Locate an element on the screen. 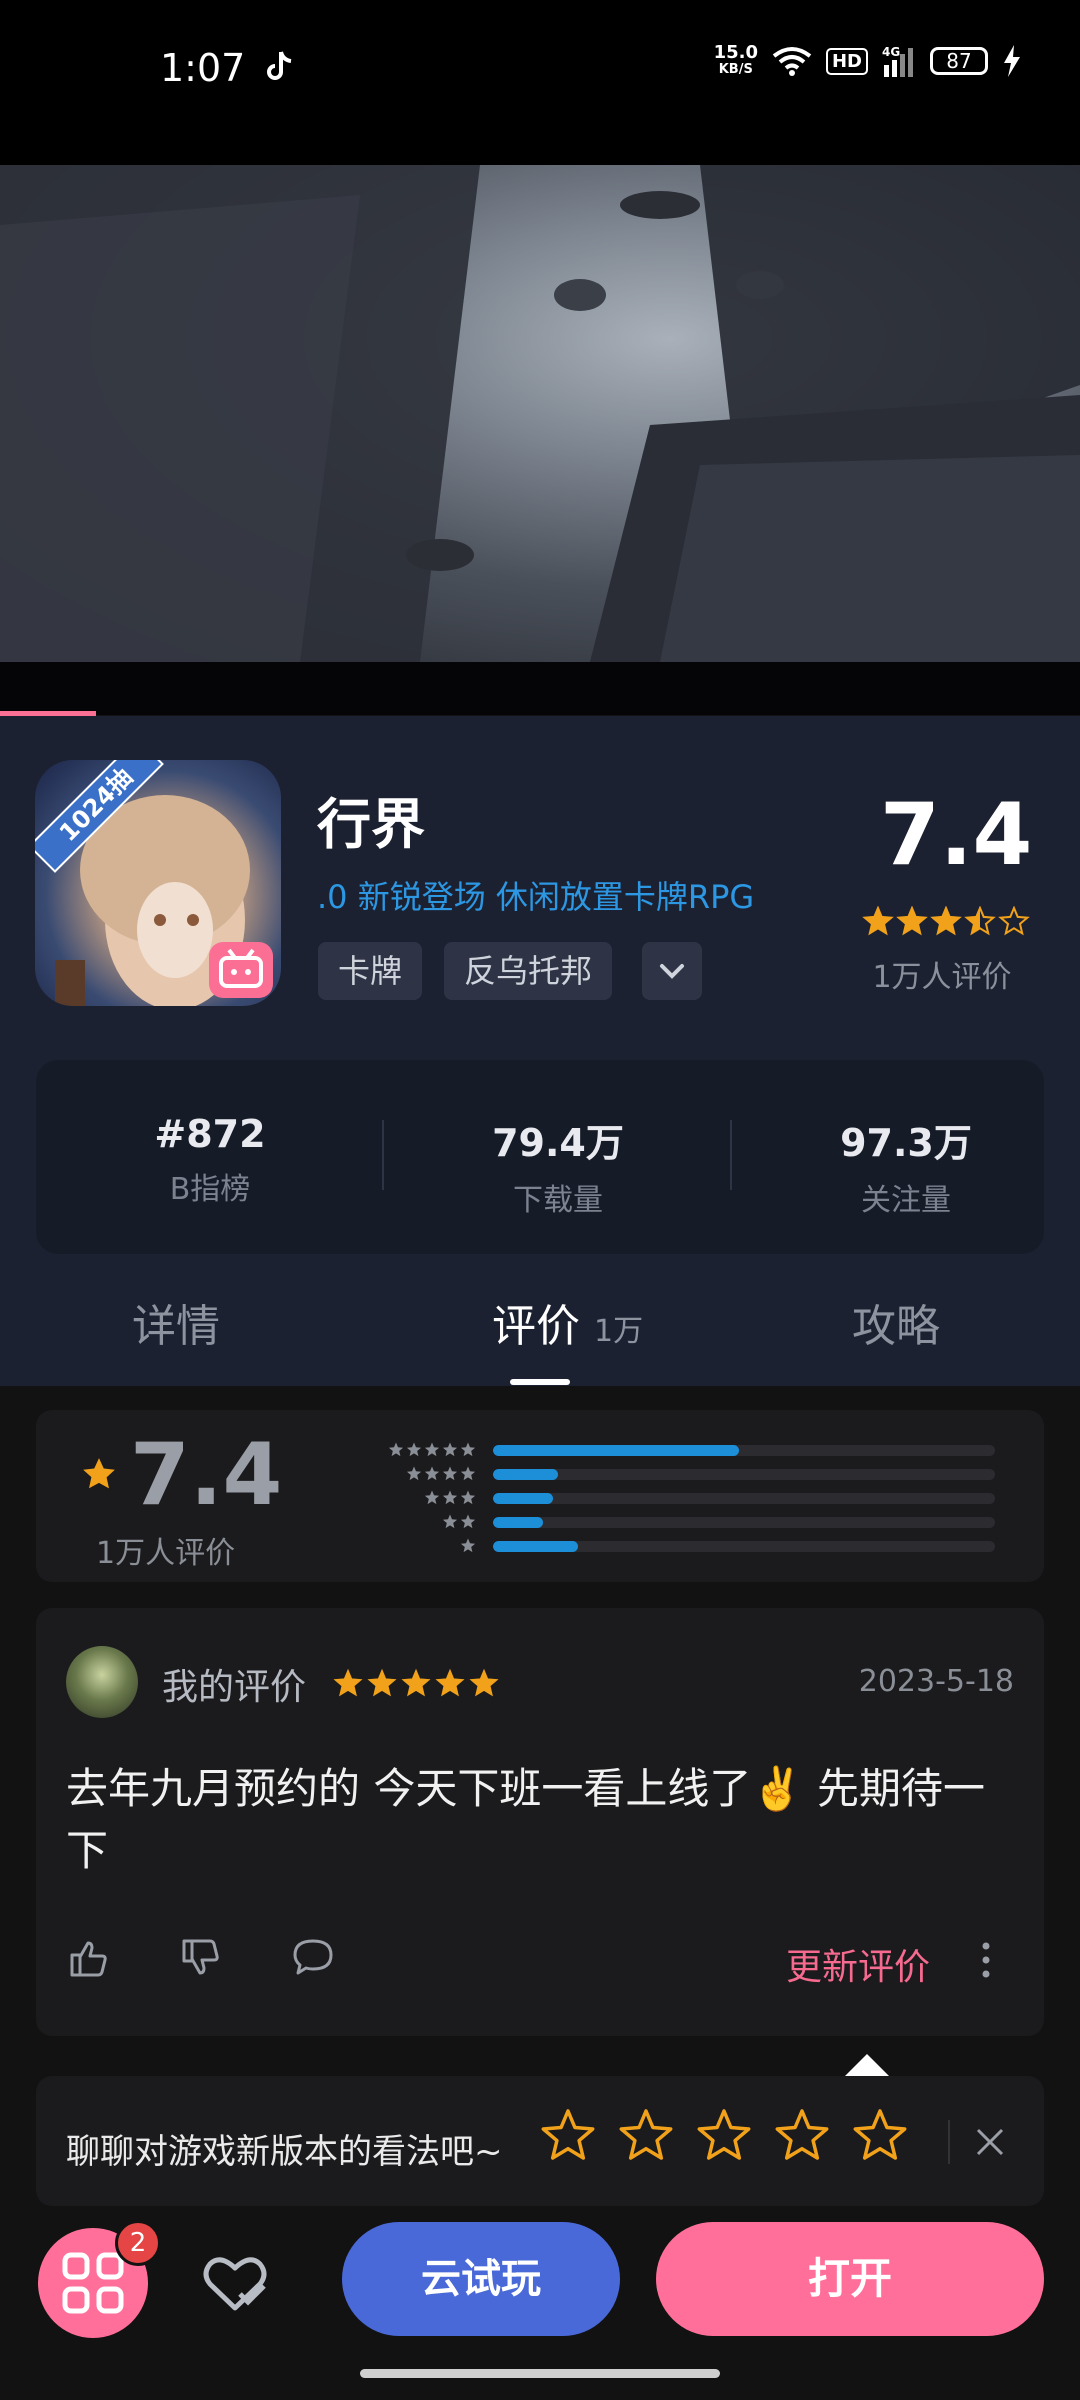 This screenshot has width=1080, height=2400. stat-followers: 97.3万 关注量 is located at coordinates (906, 1169).